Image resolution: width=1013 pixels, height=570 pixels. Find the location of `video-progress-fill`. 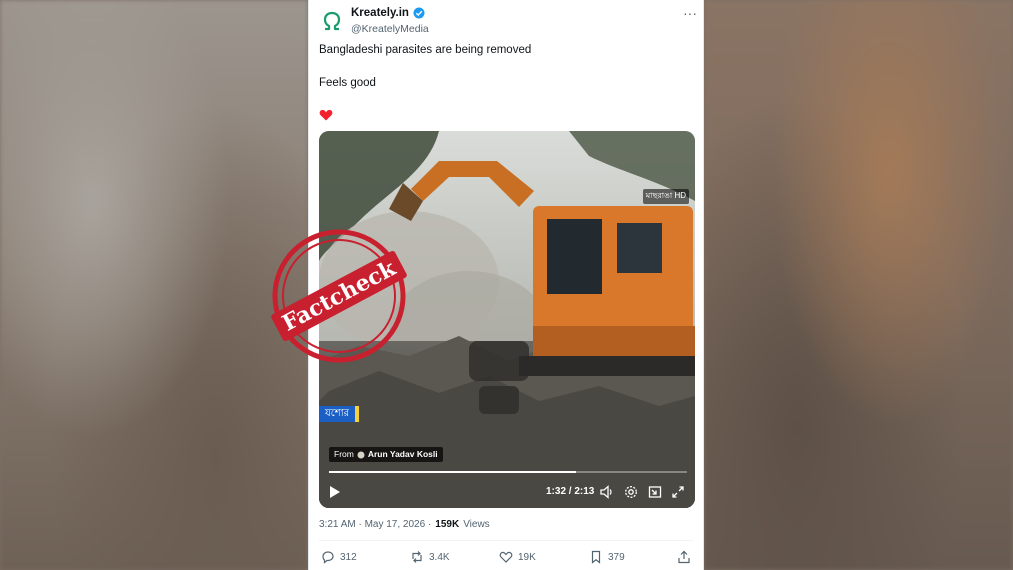

video-progress-fill is located at coordinates (453, 472).